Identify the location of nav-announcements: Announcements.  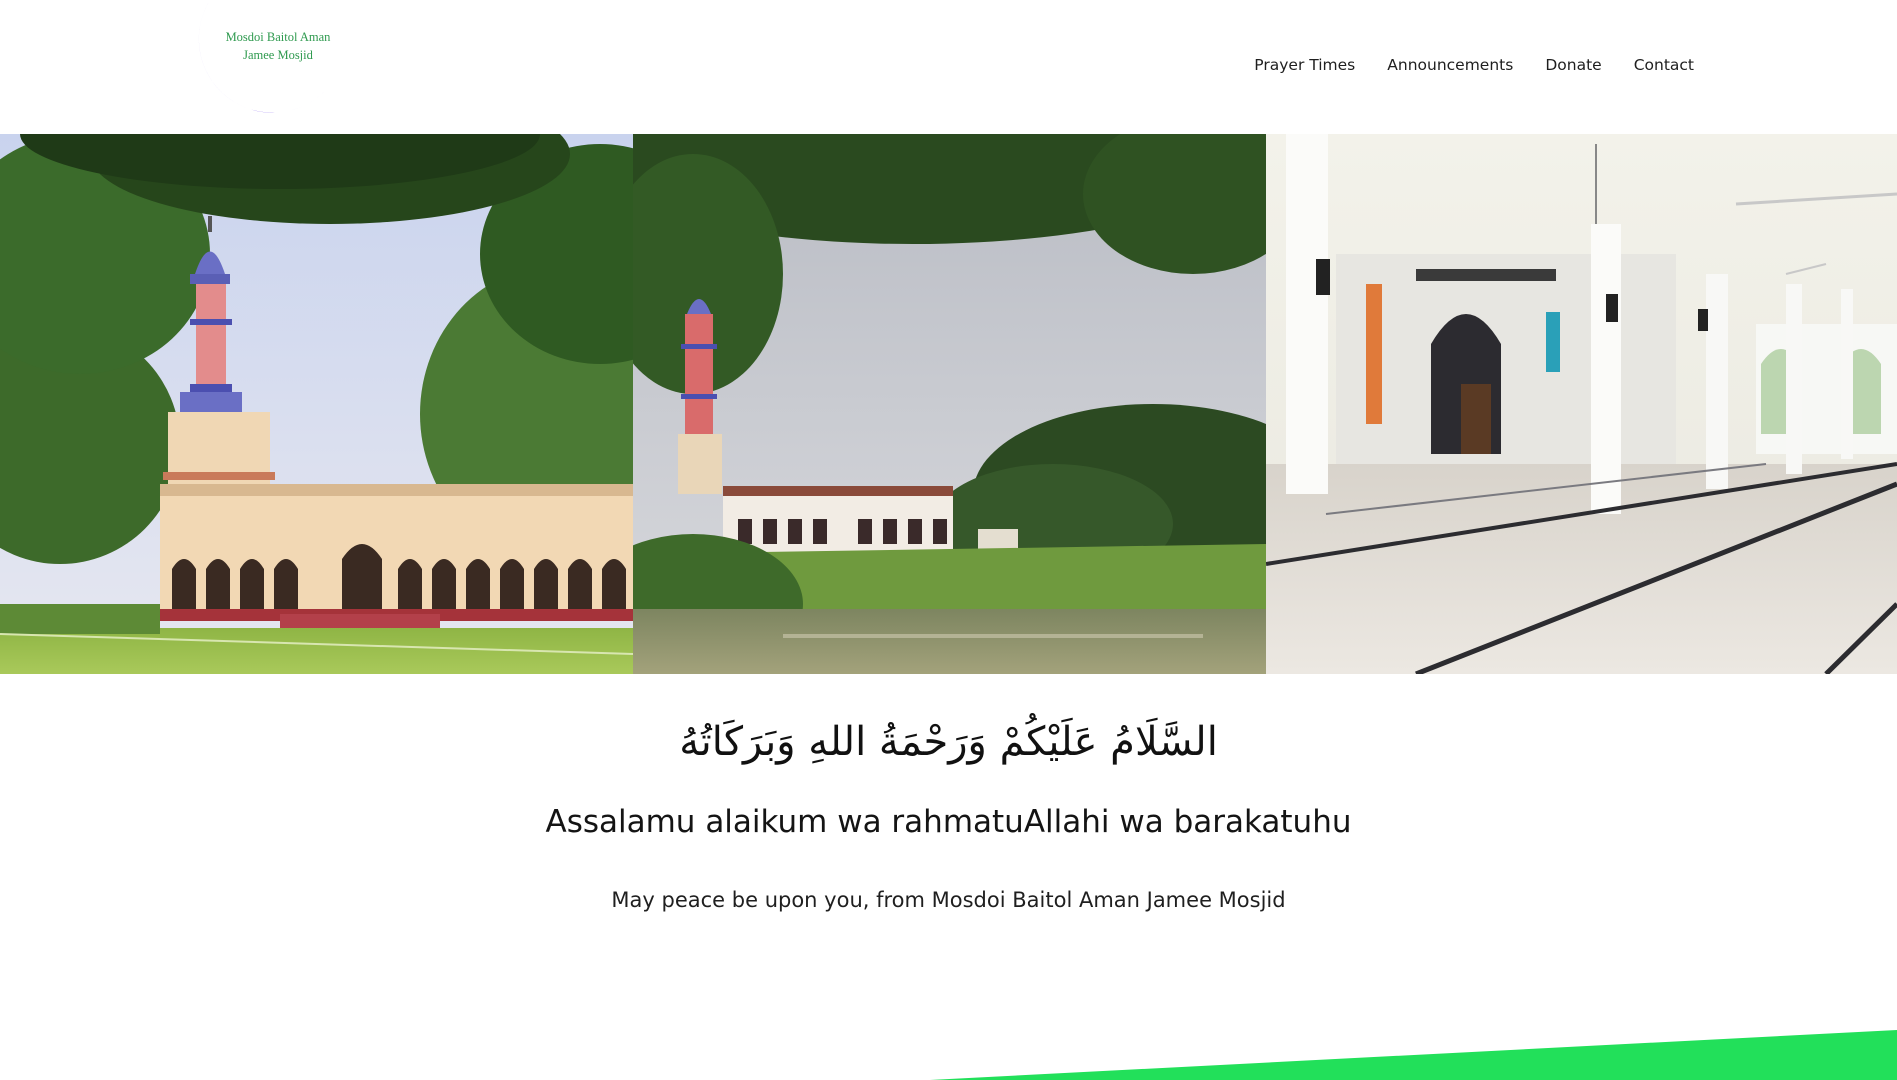
(1450, 65).